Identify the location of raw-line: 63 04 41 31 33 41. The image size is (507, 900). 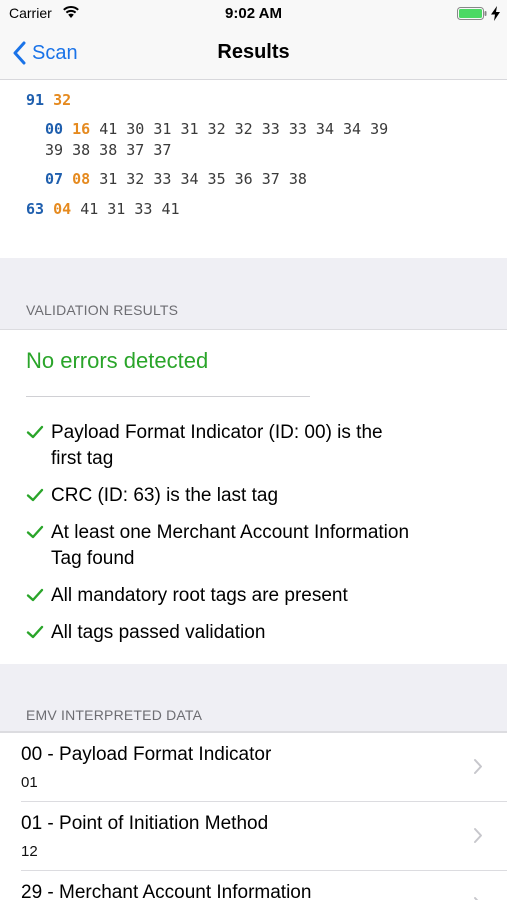
(103, 209).